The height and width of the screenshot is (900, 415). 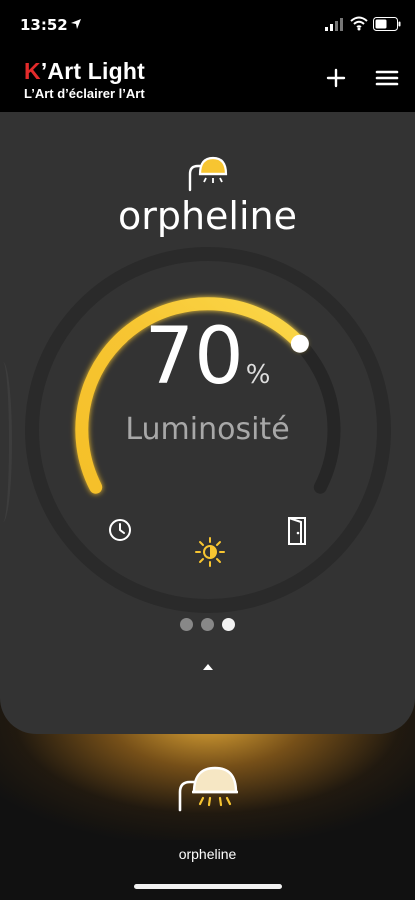 I want to click on menu-button, so click(x=387, y=78).